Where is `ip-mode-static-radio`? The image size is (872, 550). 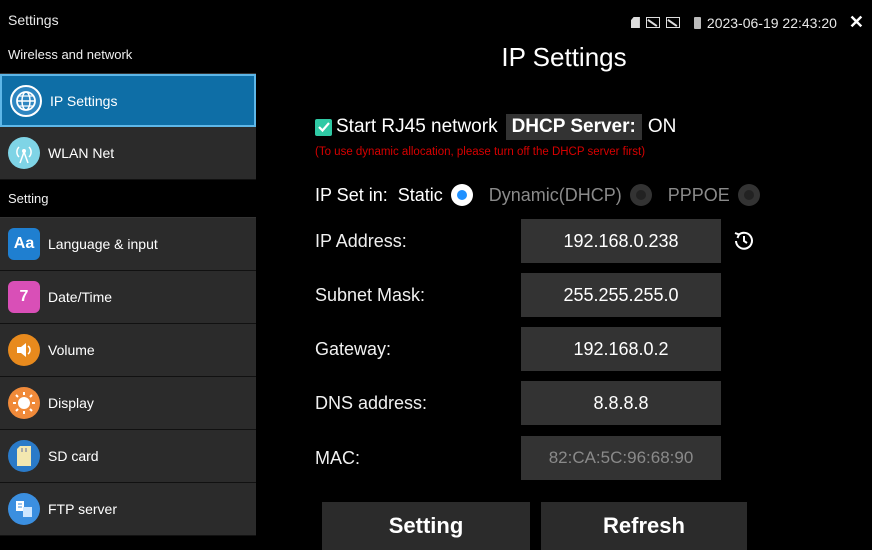 ip-mode-static-radio is located at coordinates (461, 195).